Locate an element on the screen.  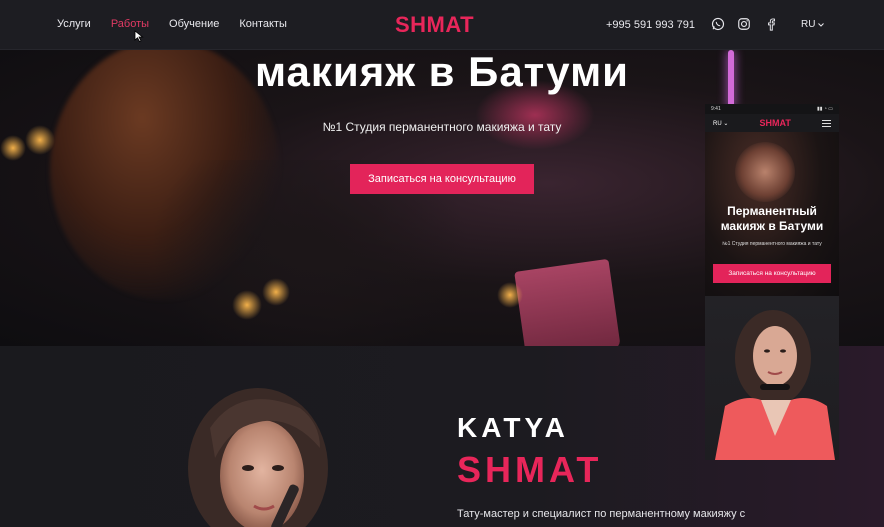
mobile-master-portrait is located at coordinates (772, 378).